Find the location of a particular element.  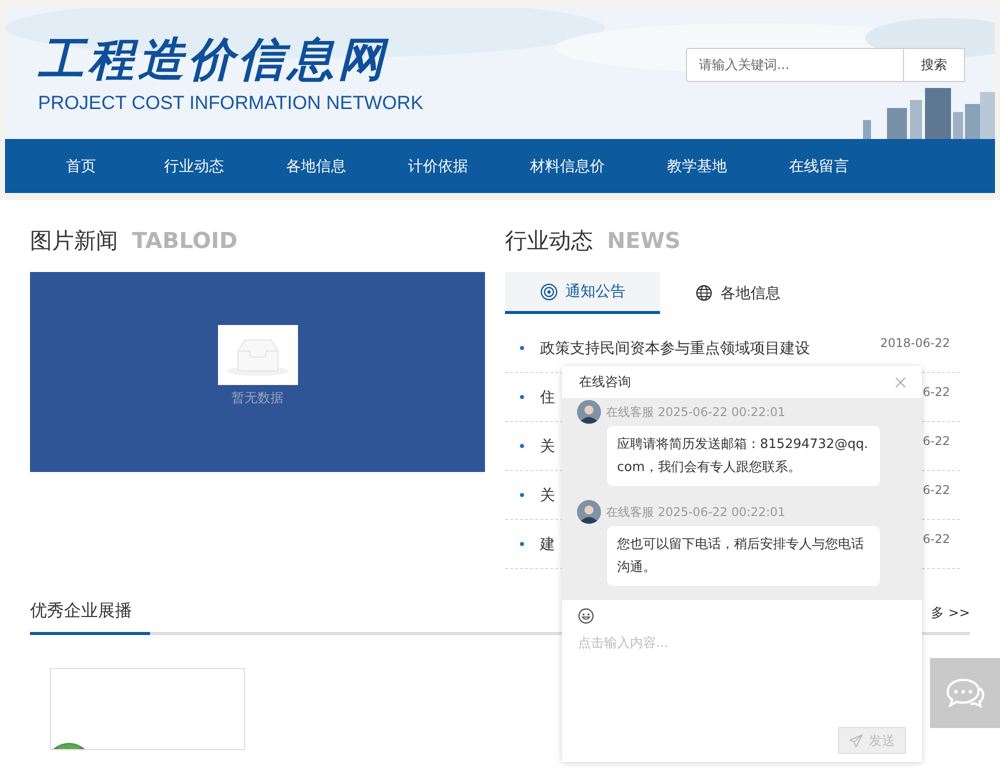

more-link: 多 >> is located at coordinates (950, 613).